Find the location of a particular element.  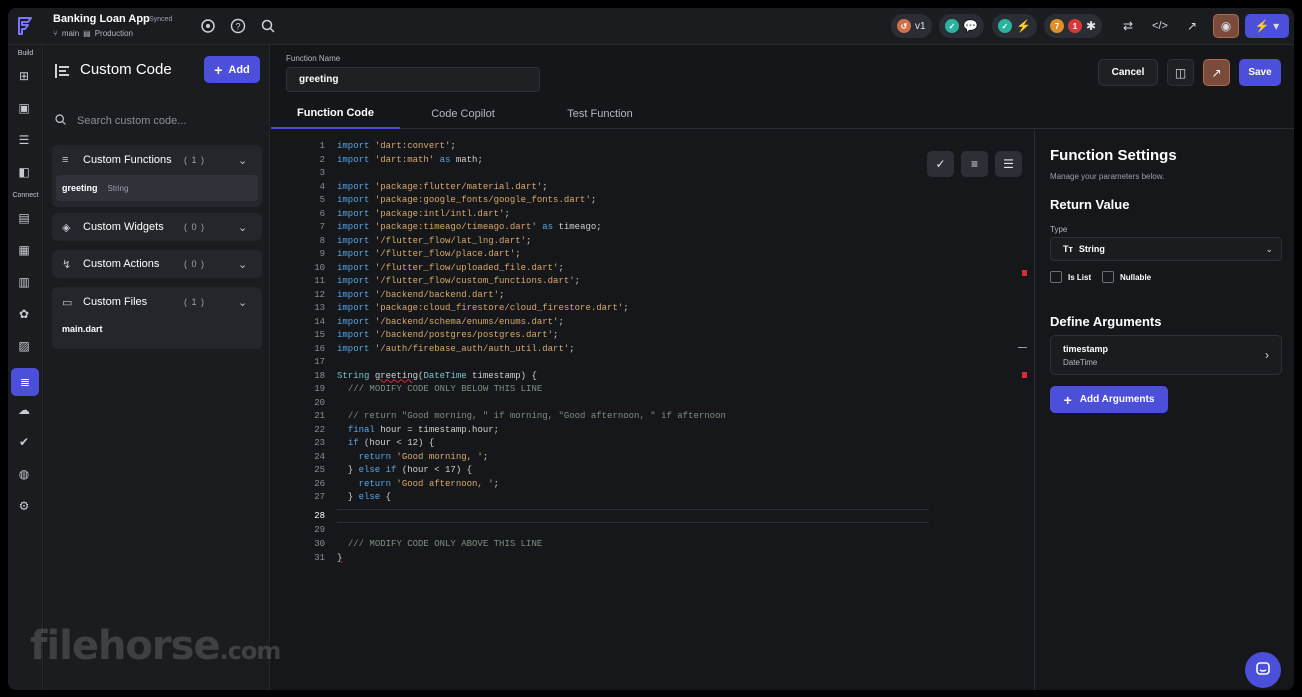

bug-icon: ✱ is located at coordinates (1091, 26).